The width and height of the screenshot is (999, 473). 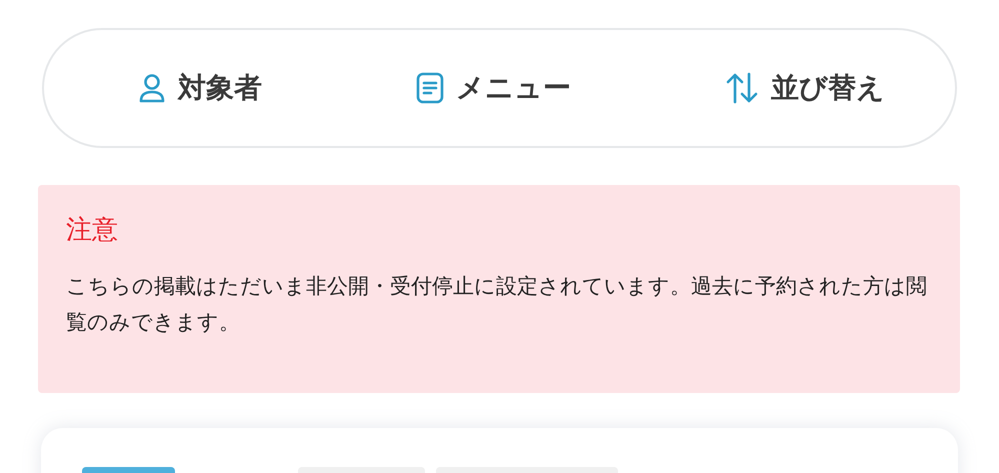 What do you see at coordinates (493, 88) in the screenshot?
I see `nav-button: メニュー` at bounding box center [493, 88].